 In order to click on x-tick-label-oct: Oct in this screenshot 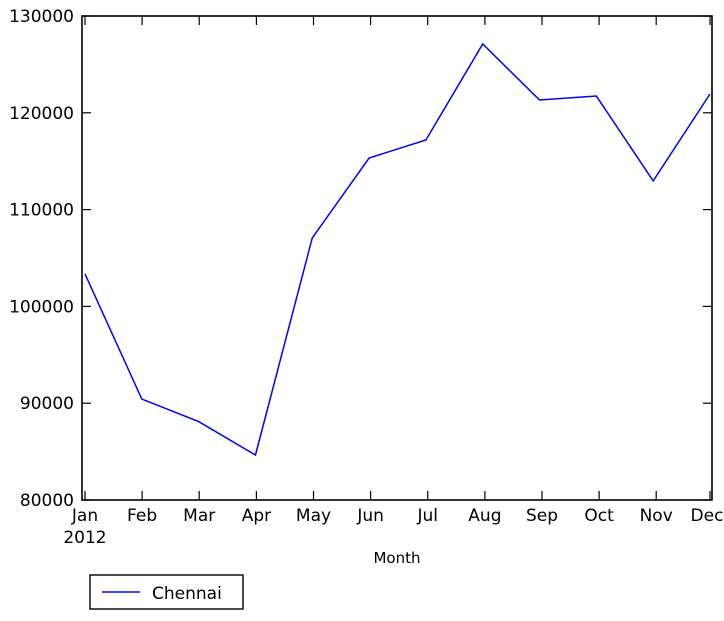, I will do `click(599, 516)`.